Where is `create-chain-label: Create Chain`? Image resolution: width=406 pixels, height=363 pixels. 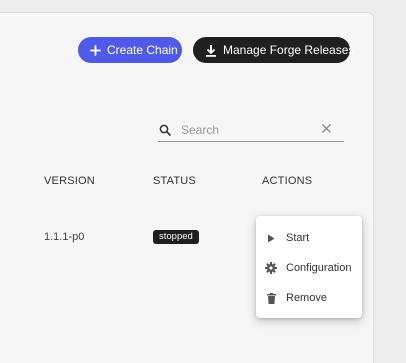 create-chain-label: Create Chain is located at coordinates (142, 50).